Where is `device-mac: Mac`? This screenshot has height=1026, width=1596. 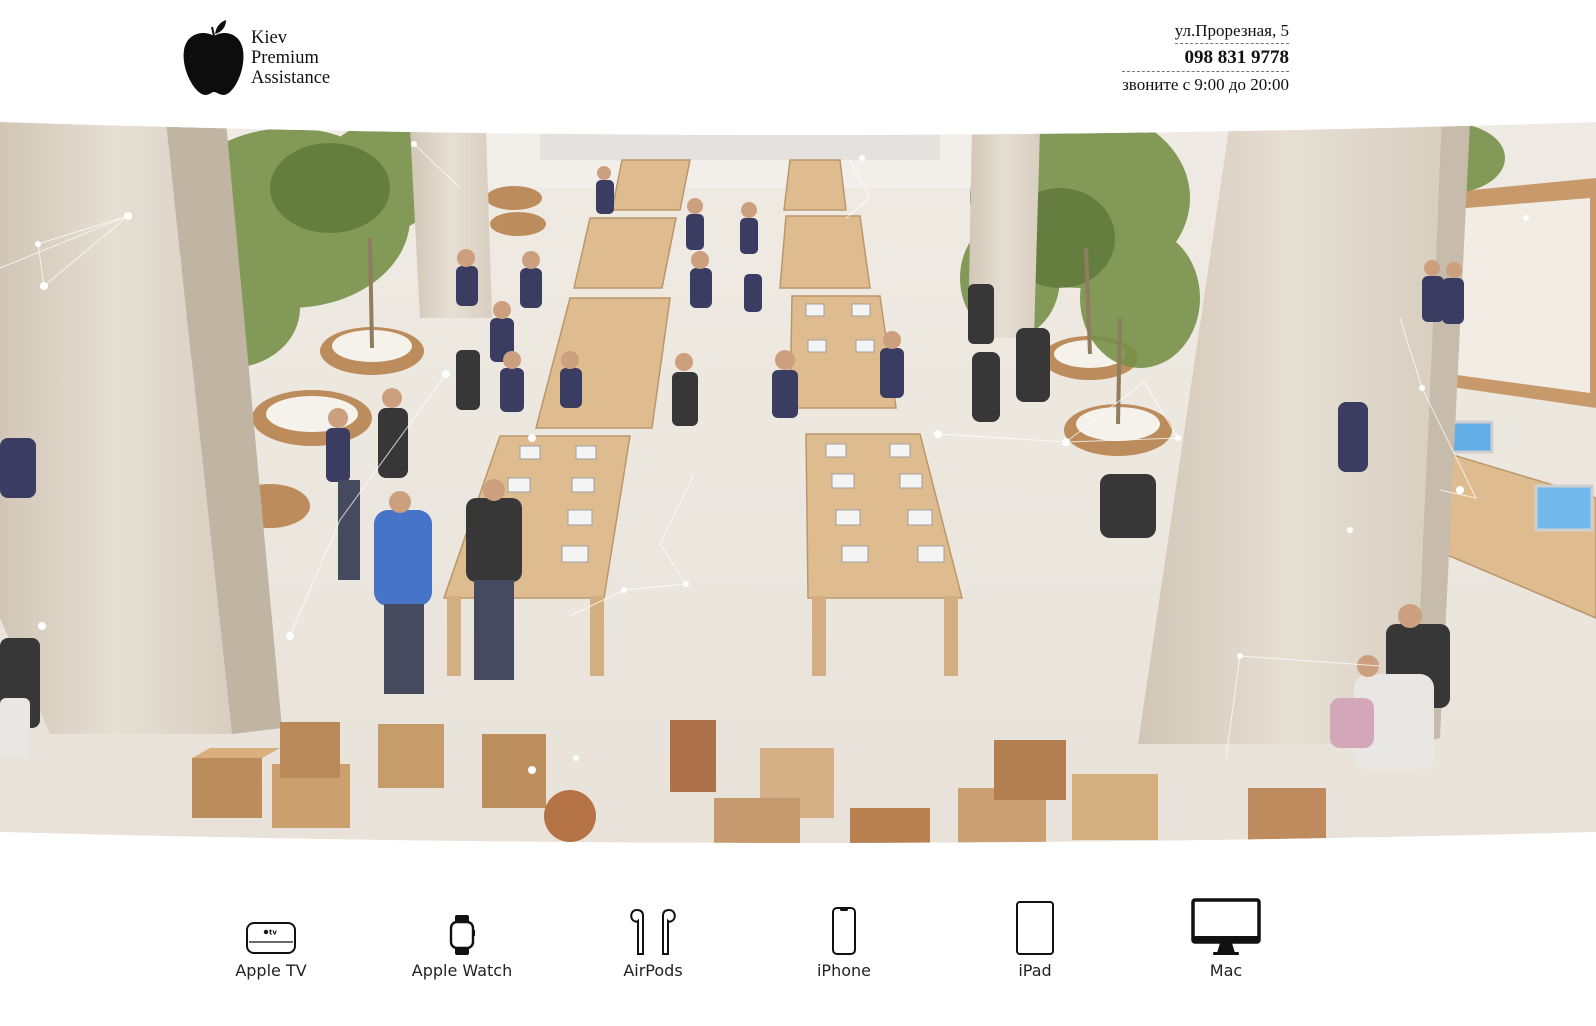
device-mac: Mac is located at coordinates (1226, 937).